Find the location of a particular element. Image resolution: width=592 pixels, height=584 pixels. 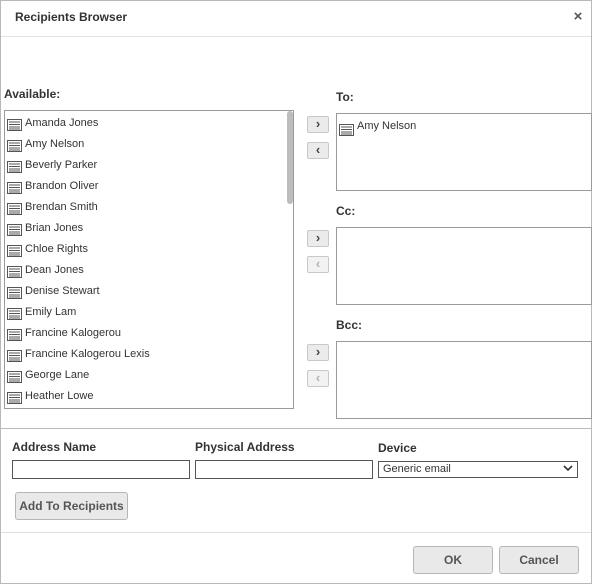

list-item: Emily Lam is located at coordinates (145, 312).